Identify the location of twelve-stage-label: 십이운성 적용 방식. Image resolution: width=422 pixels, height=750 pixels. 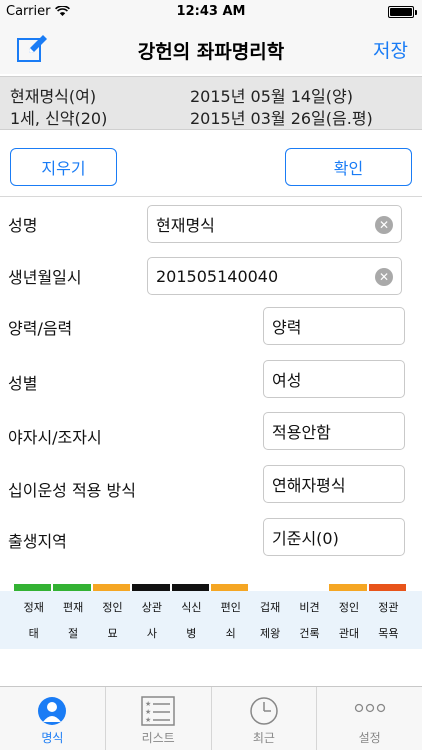
(72, 490).